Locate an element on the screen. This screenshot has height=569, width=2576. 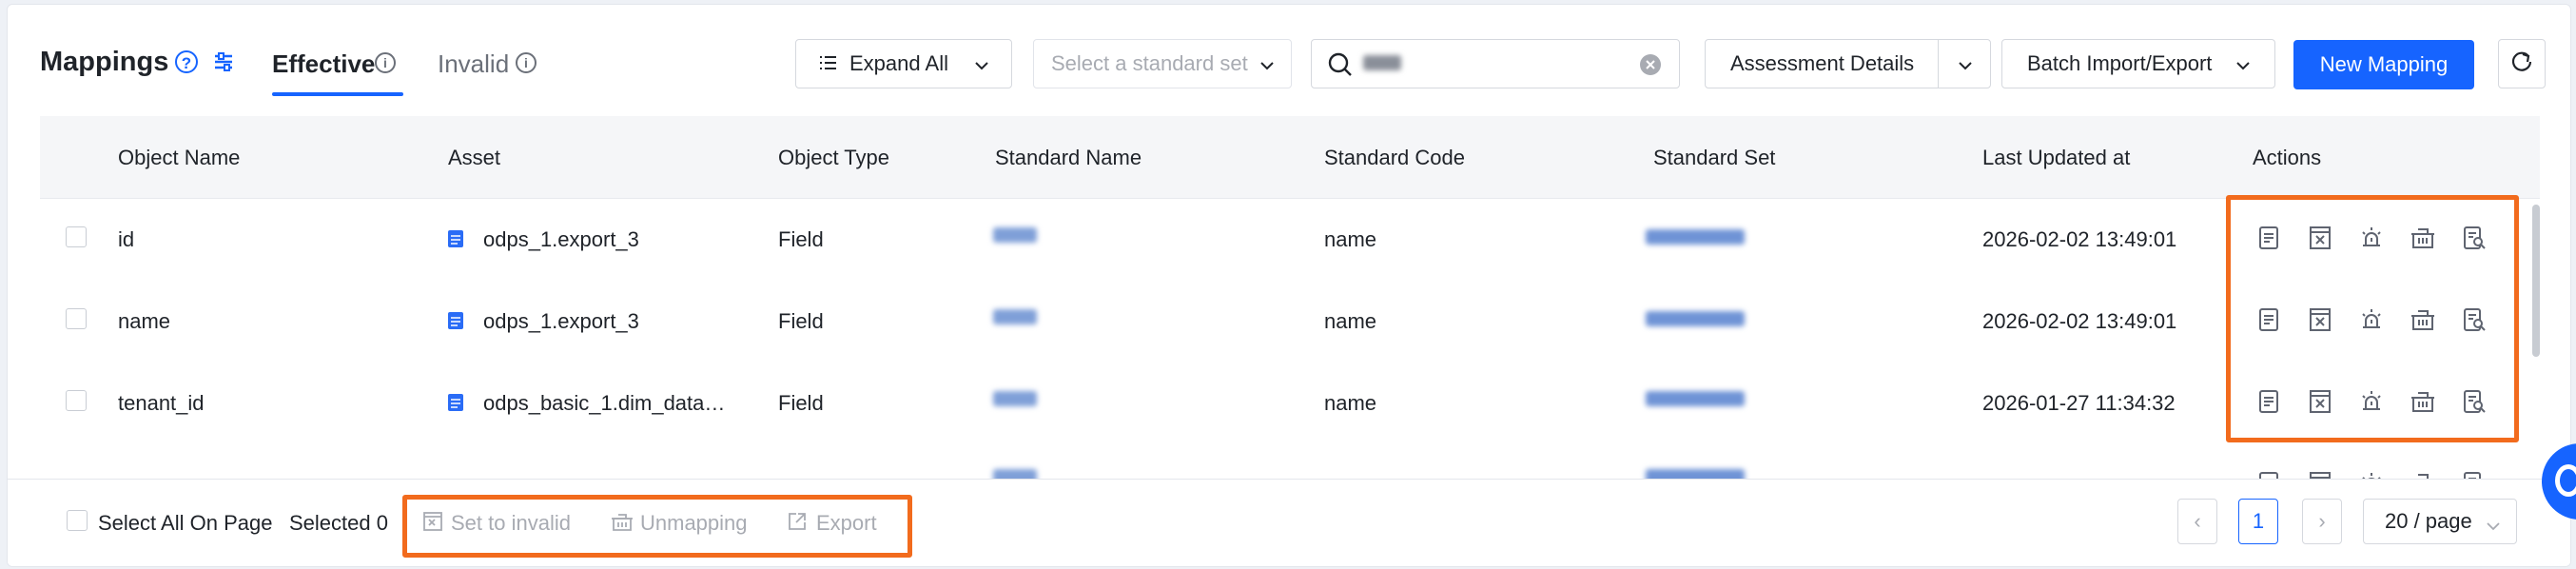
batch-import-export-button: Batch Import/Export is located at coordinates (2138, 63).